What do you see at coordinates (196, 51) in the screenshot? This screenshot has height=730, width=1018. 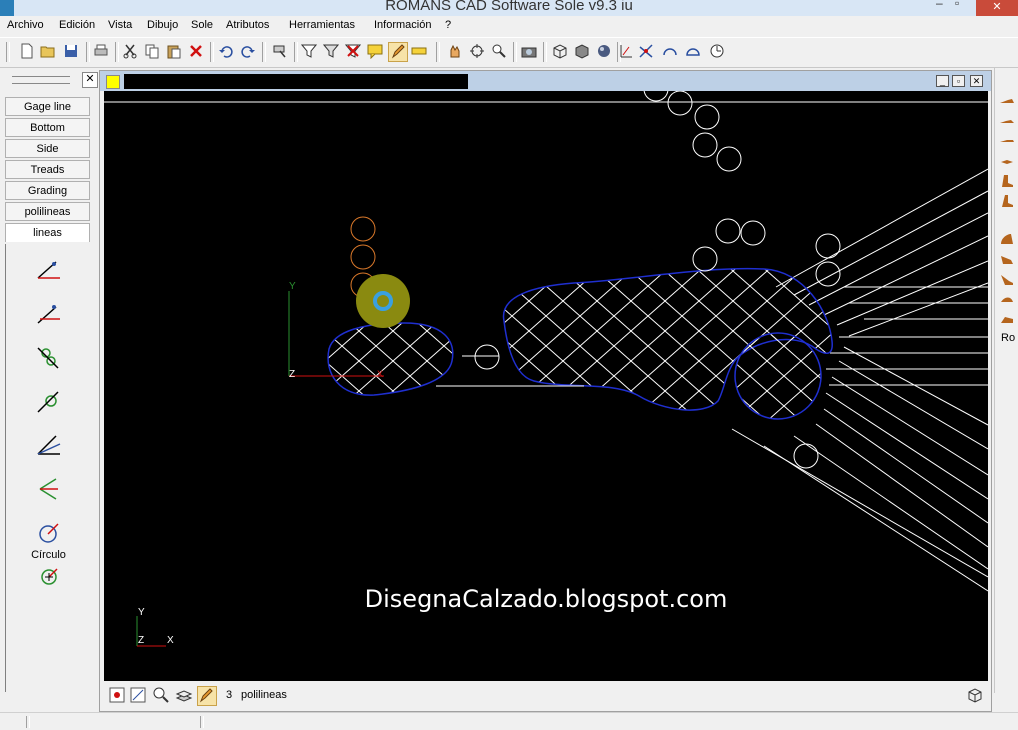 I see `delete-icon` at bounding box center [196, 51].